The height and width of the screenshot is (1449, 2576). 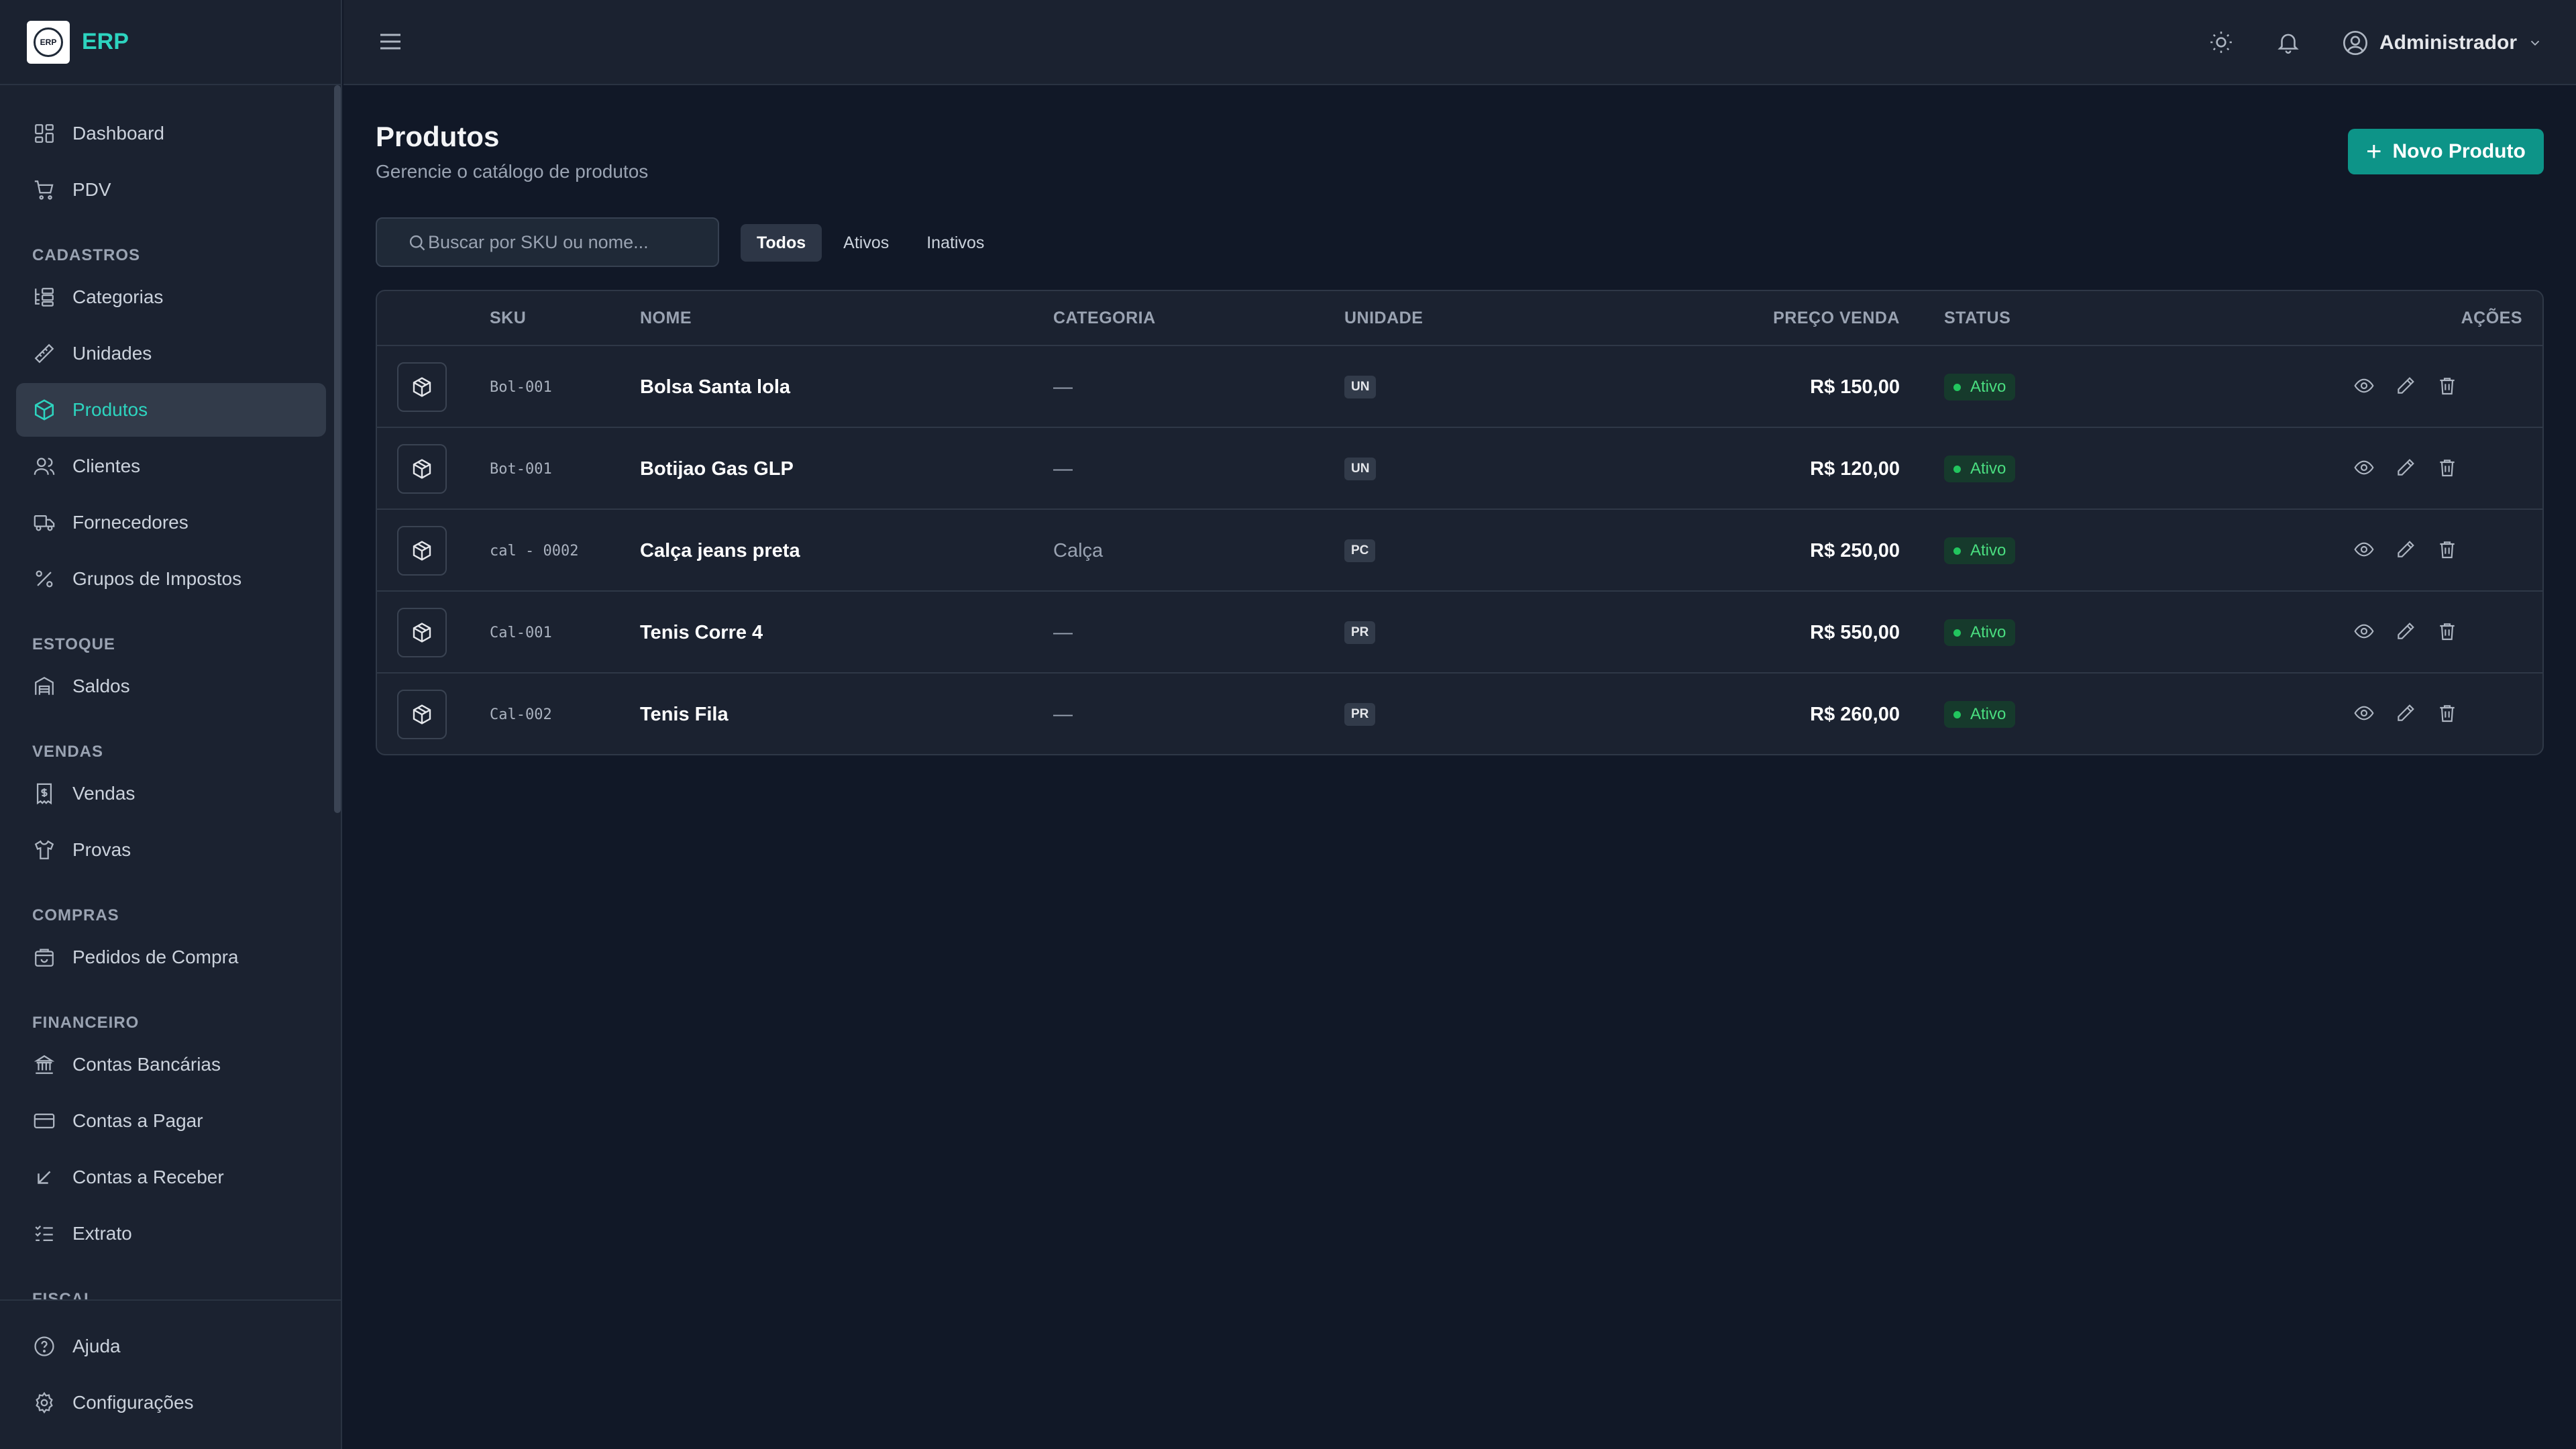 I want to click on column-preco: PREÇO VENDA, so click(x=1836, y=318).